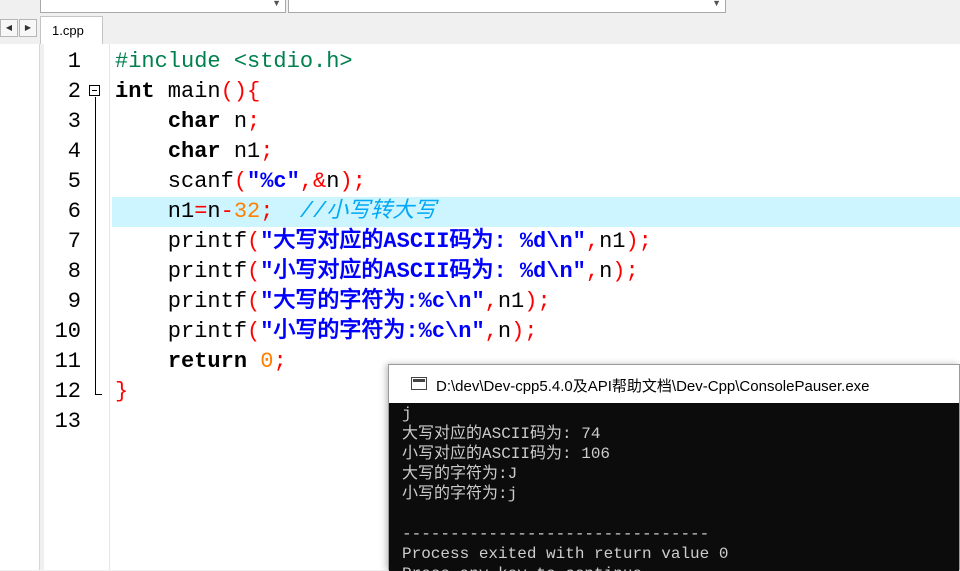 This screenshot has width=960, height=571. I want to click on line-number: 5, so click(74, 181).